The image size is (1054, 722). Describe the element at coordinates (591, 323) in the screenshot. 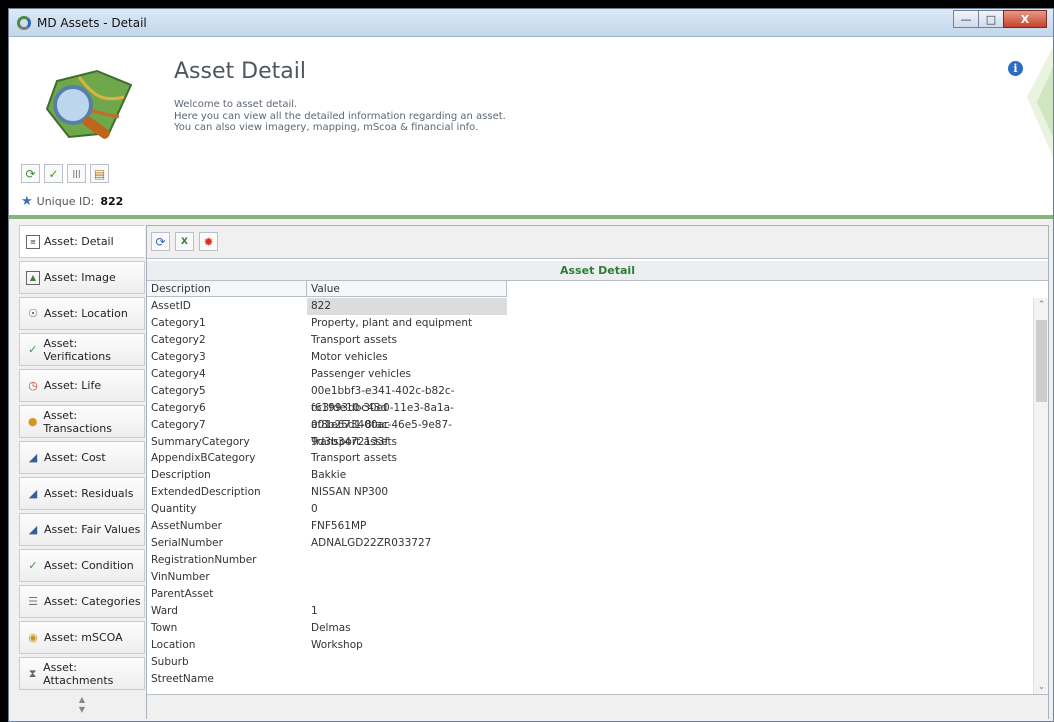

I see `table-row: Category1 Property, plant and equipment` at that location.